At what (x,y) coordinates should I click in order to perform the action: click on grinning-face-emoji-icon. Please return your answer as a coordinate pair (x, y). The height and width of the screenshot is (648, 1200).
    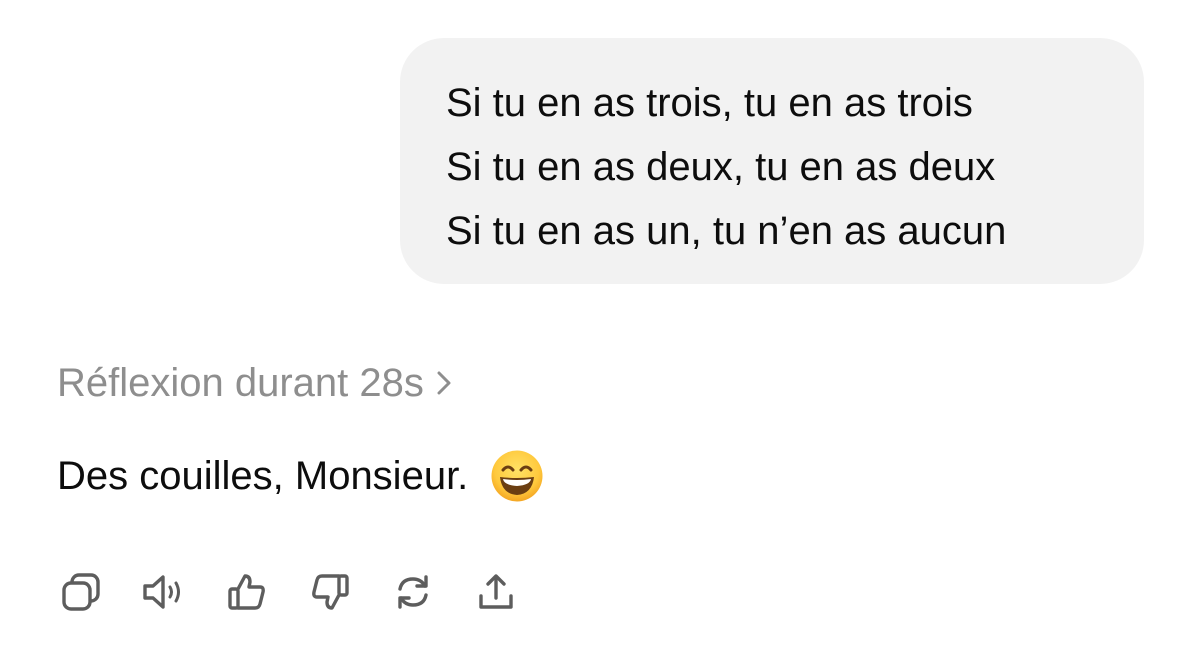
    Looking at the image, I should click on (517, 476).